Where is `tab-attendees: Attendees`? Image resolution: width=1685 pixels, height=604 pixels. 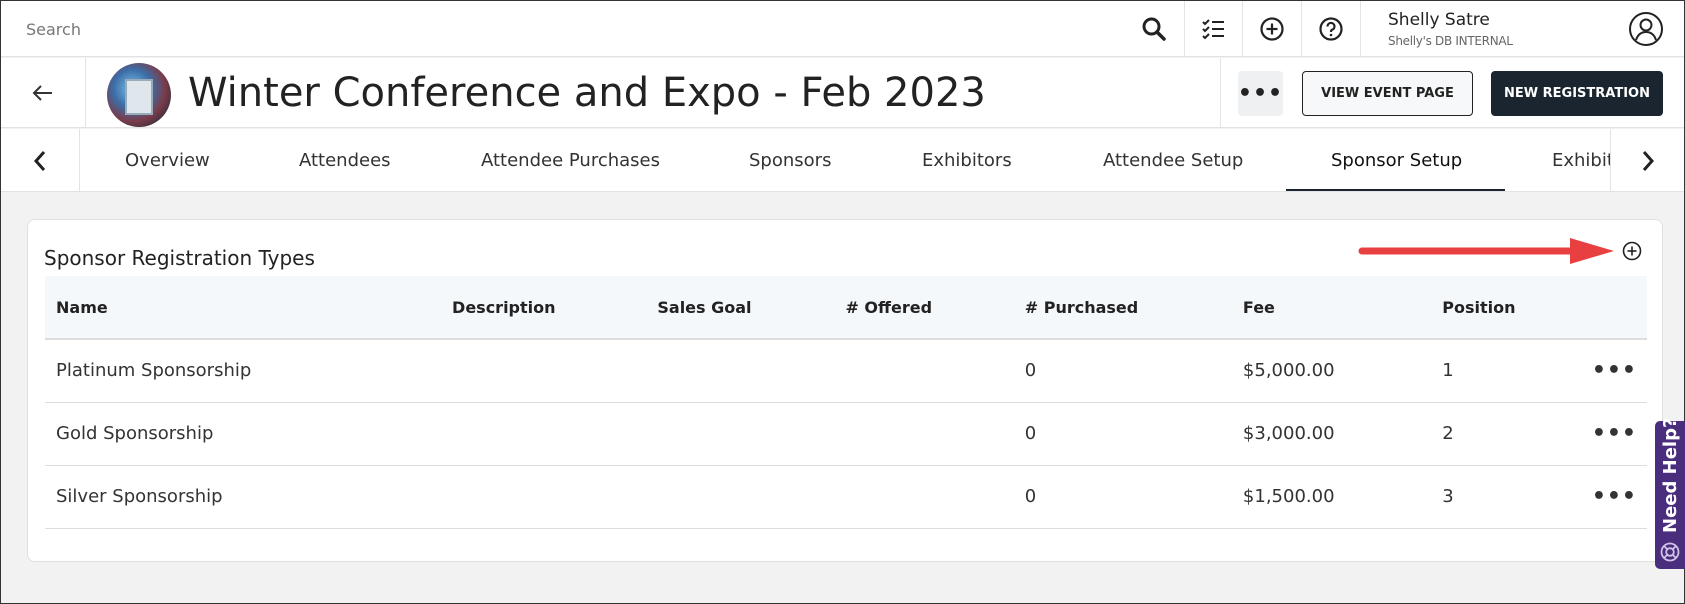 tab-attendees: Attendees is located at coordinates (345, 160).